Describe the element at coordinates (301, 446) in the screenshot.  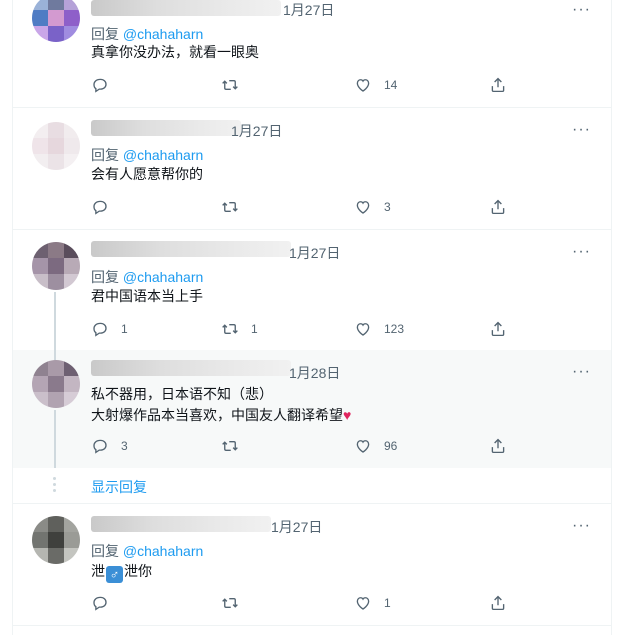
I see `action-bar: 3 96` at that location.